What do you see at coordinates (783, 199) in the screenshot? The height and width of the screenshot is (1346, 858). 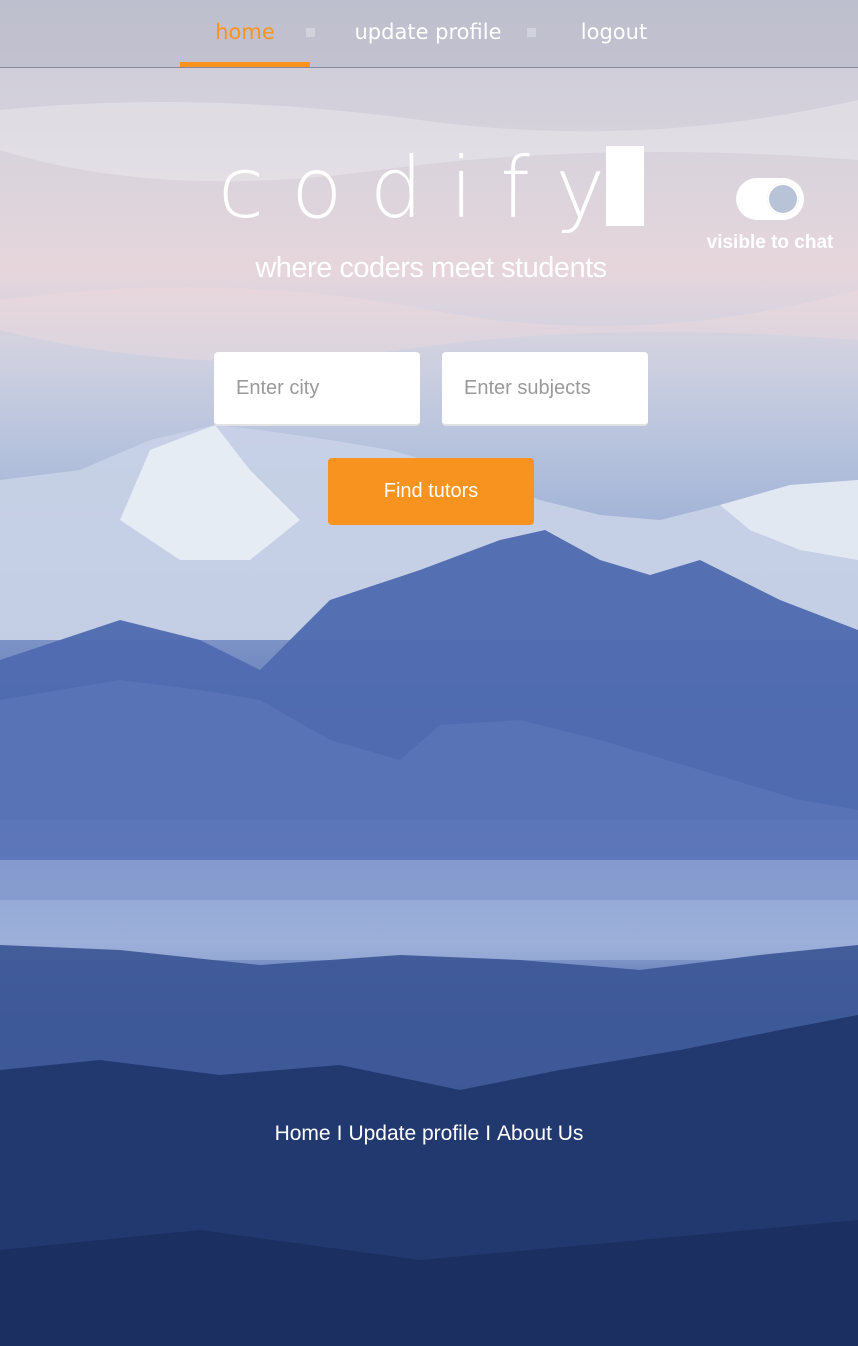 I see `toggle-knob` at bounding box center [783, 199].